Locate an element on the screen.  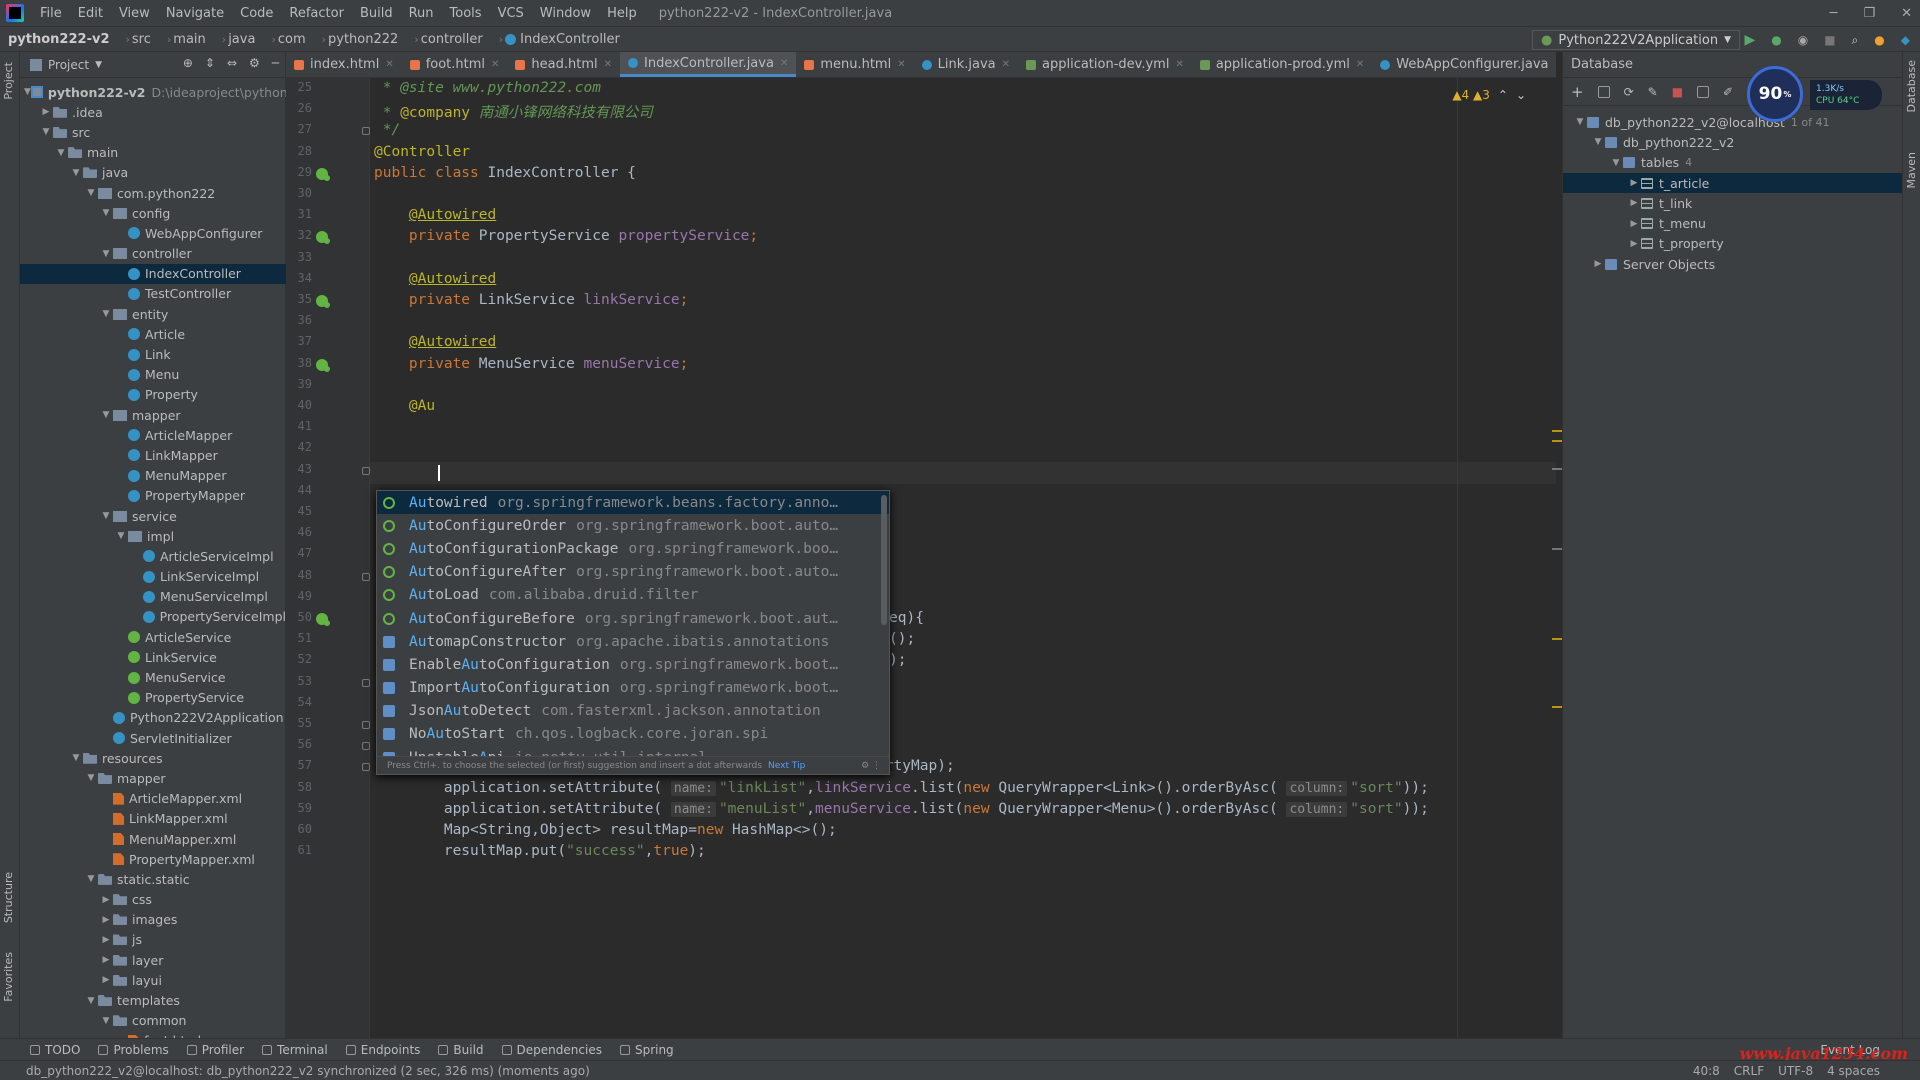
tool-build: Build is located at coordinates (461, 1050).